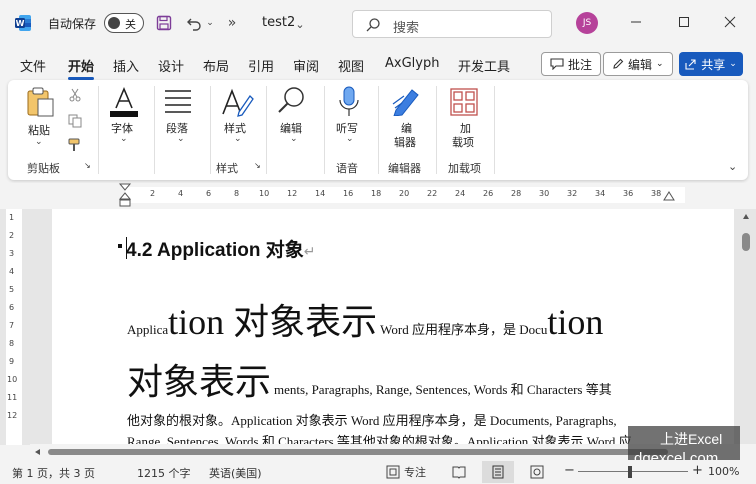 The image size is (756, 484). Describe the element at coordinates (633, 471) in the screenshot. I see `zoom-slider` at that location.